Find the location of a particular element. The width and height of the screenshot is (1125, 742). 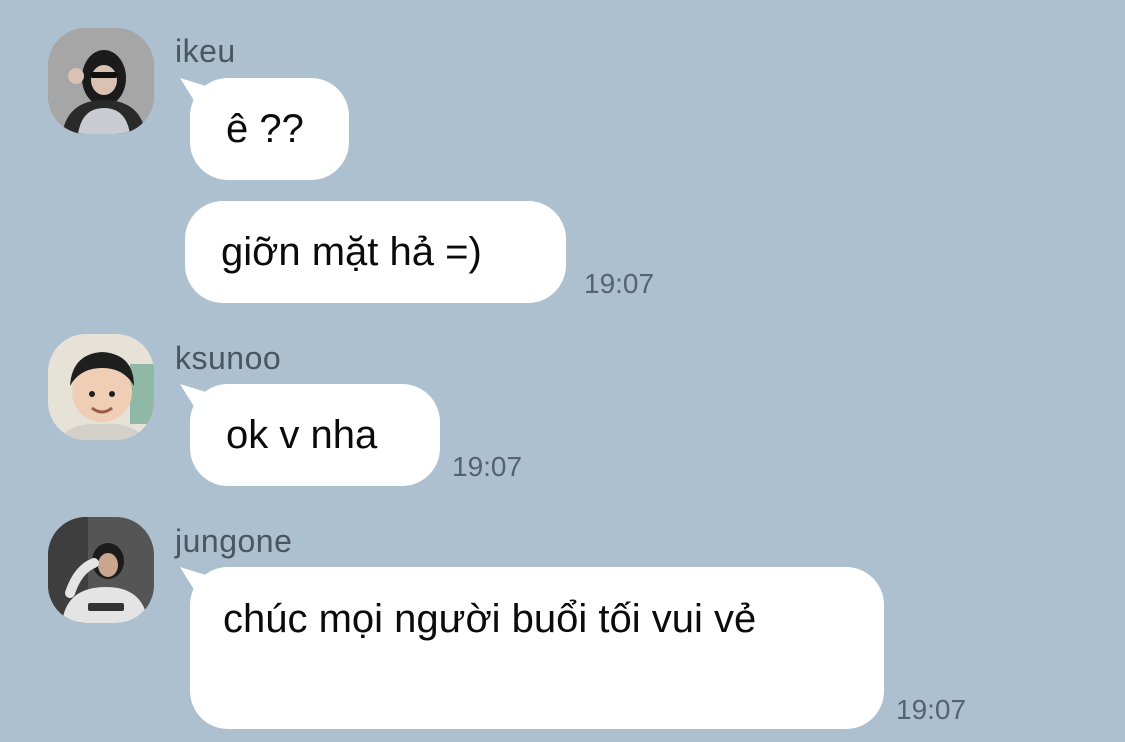

avatar-ikeu-image is located at coordinates (101, 81).